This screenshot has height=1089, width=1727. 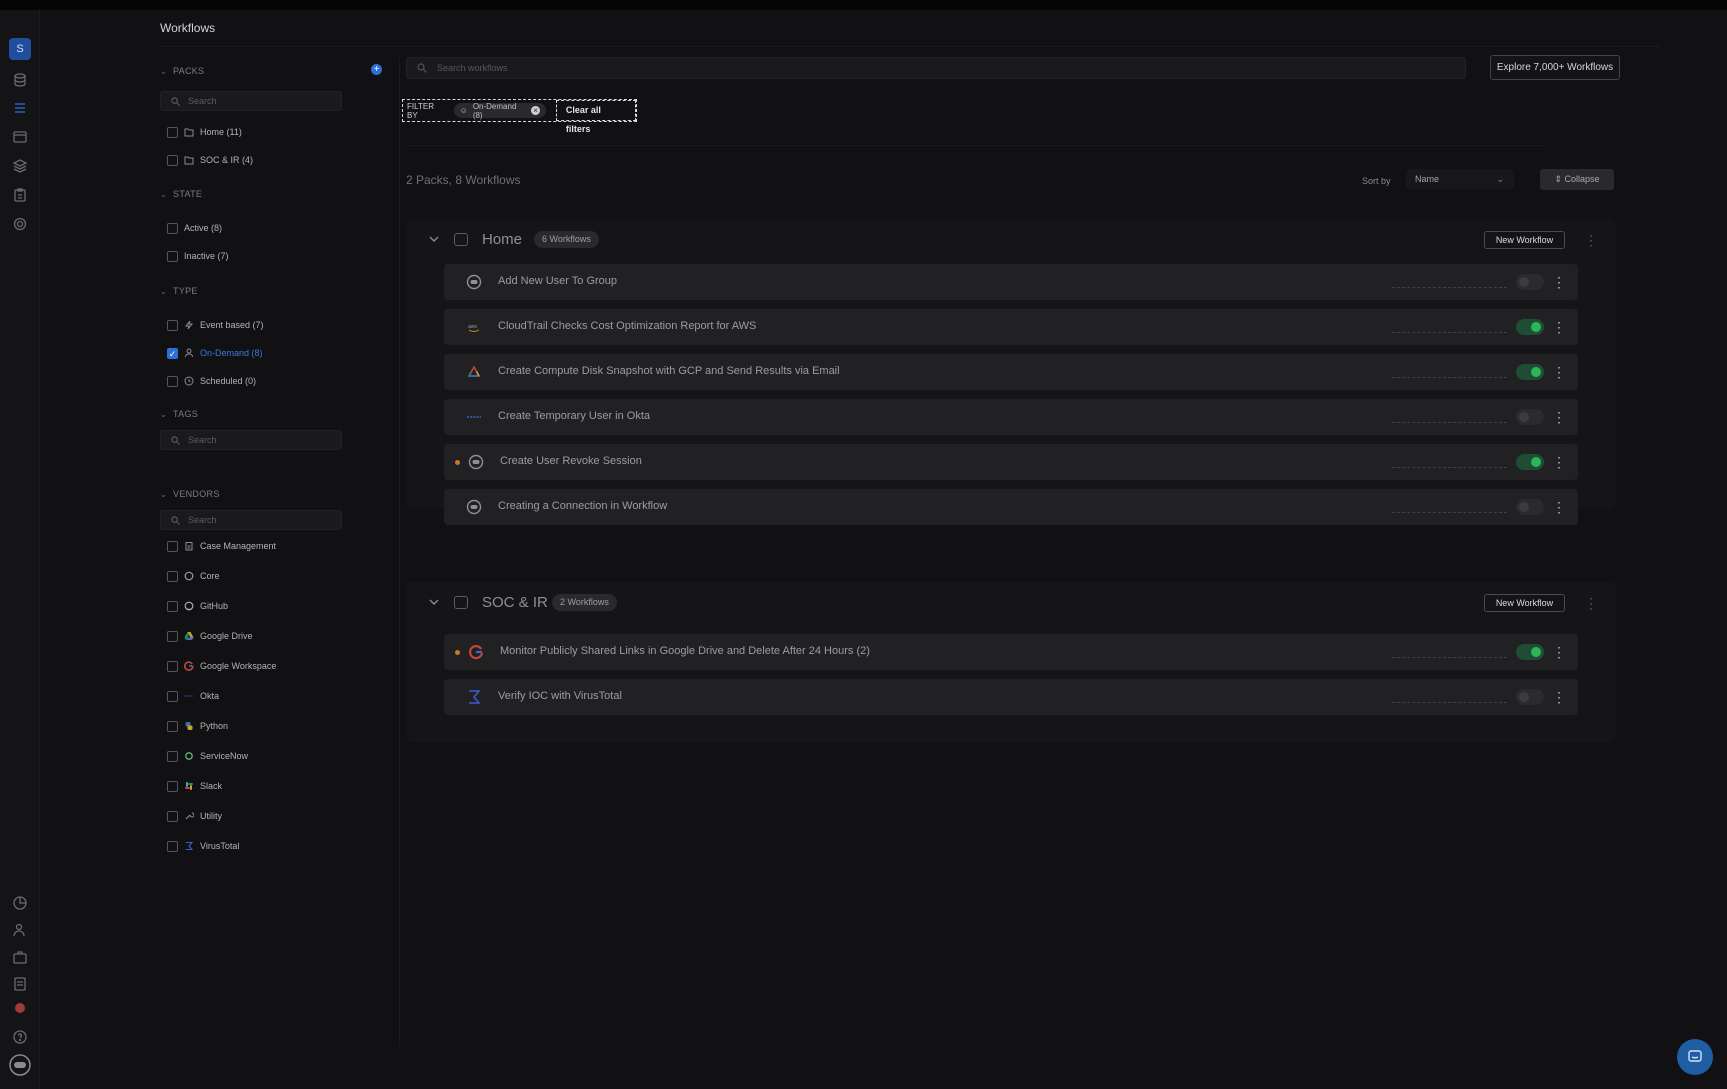 What do you see at coordinates (1011, 697) in the screenshot?
I see `workflow-row: Verify IOC with VirusTotal ⋮` at bounding box center [1011, 697].